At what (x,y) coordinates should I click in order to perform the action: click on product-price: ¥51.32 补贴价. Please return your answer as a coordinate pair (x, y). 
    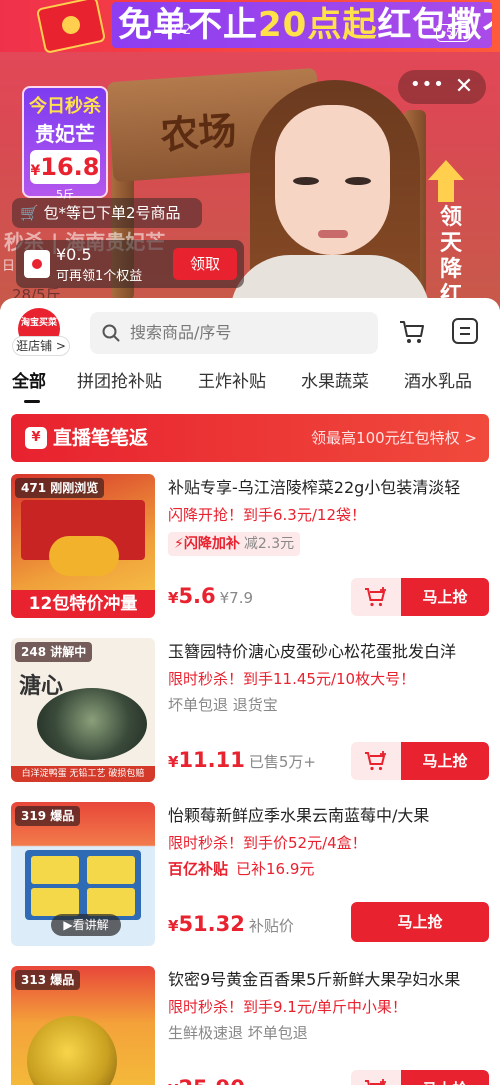
    Looking at the image, I should click on (231, 924).